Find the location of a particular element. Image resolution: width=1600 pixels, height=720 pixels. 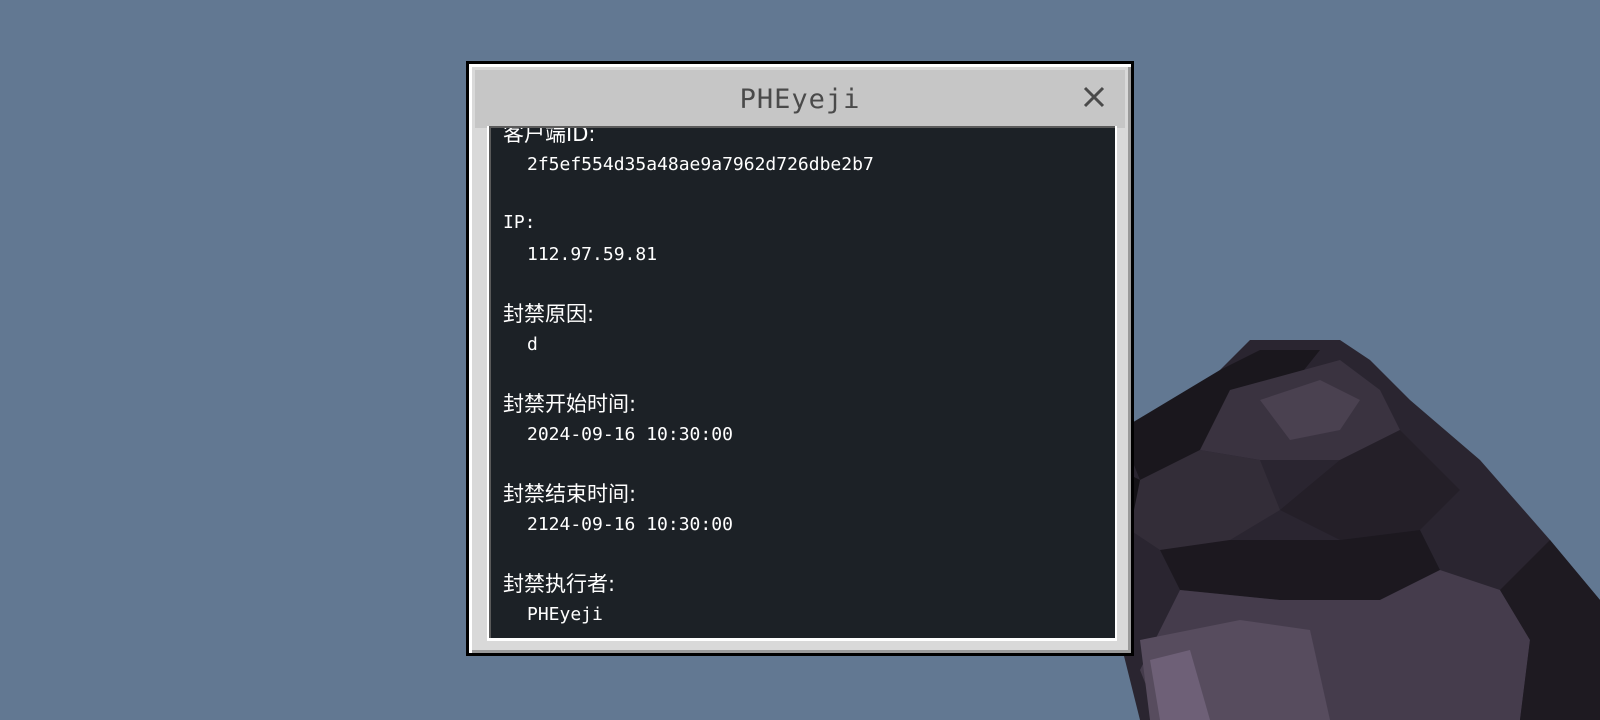

close-button is located at coordinates (1094, 97).